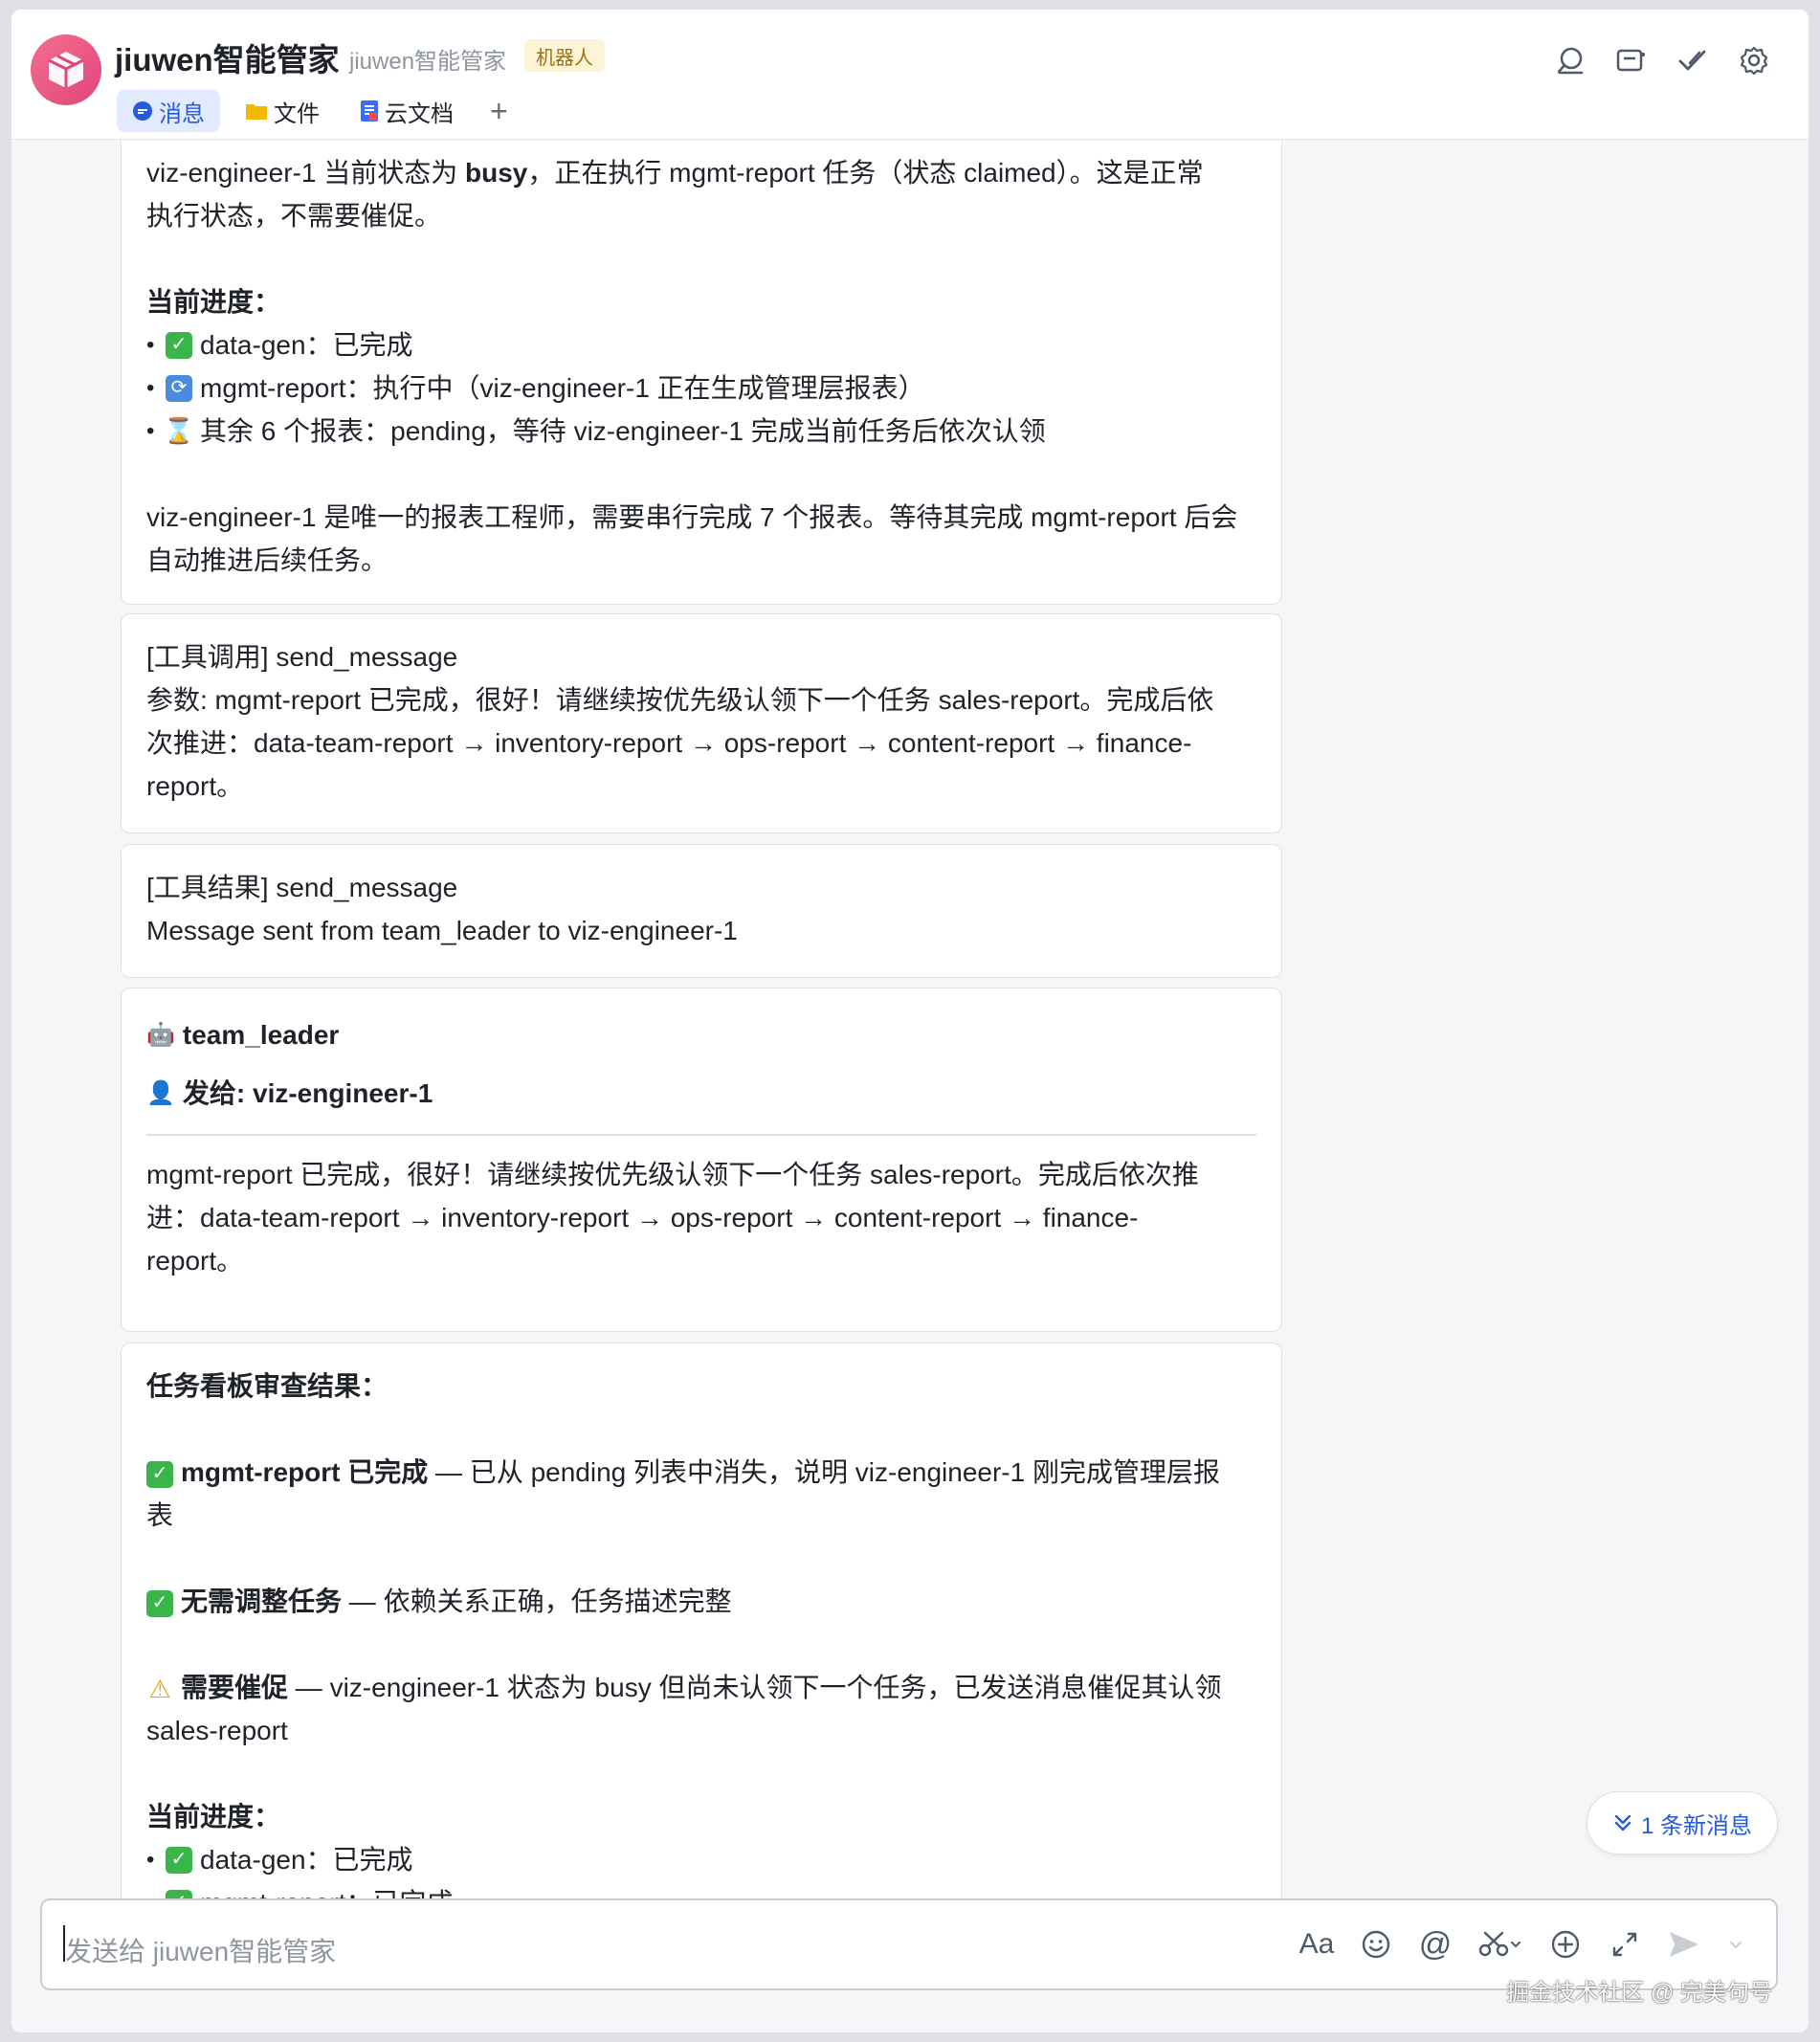 This screenshot has height=2042, width=1820. Describe the element at coordinates (267, 560) in the screenshot. I see `message-text: 自动推进后续任务。` at that location.